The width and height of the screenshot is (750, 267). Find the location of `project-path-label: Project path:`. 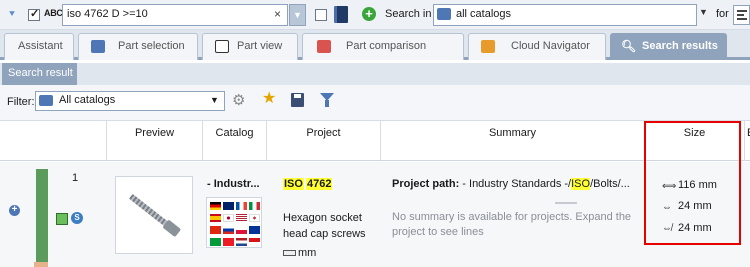

project-path-label: Project path: is located at coordinates (426, 184).